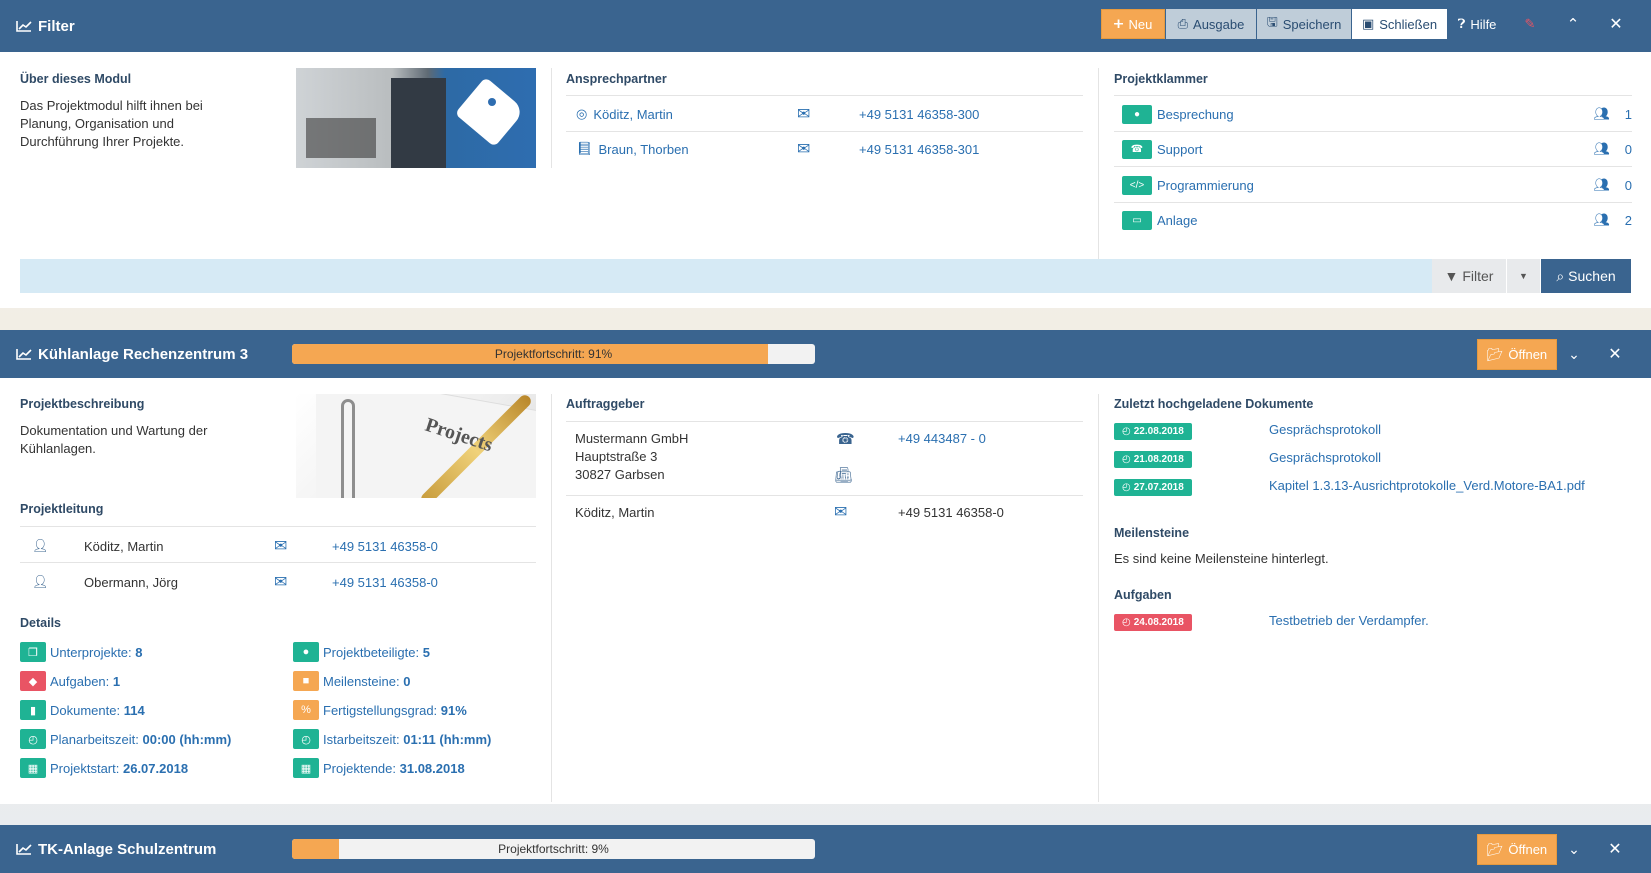 The width and height of the screenshot is (1651, 873). Describe the element at coordinates (1177, 220) in the screenshot. I see `klammer-label: Anlage` at that location.